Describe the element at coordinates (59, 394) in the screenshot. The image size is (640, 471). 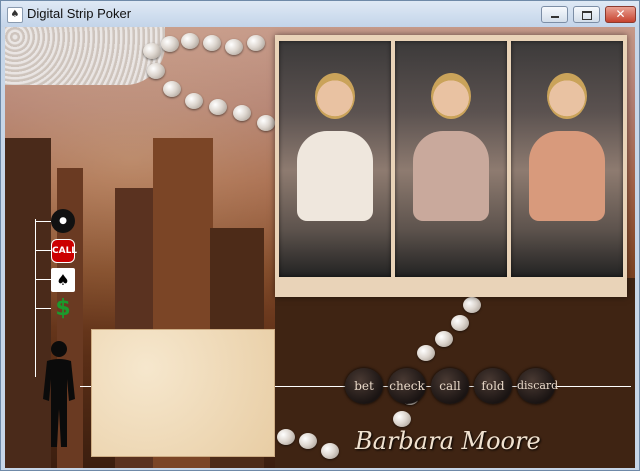
I see `player-silhouette-icon` at that location.